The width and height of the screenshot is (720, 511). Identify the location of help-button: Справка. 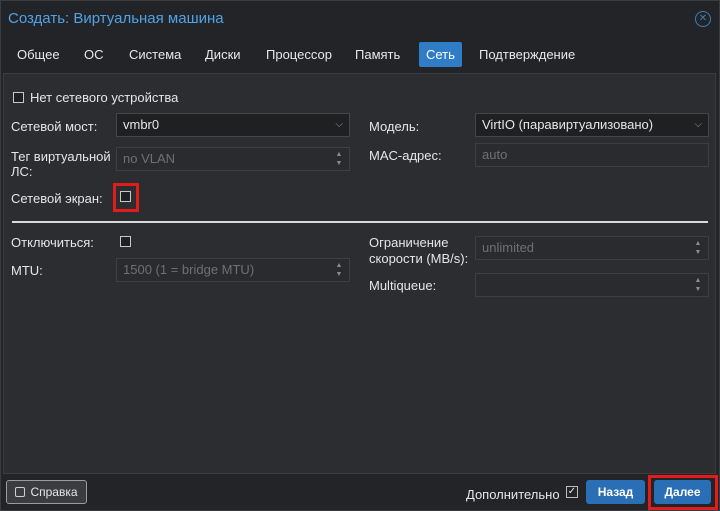
(46, 492).